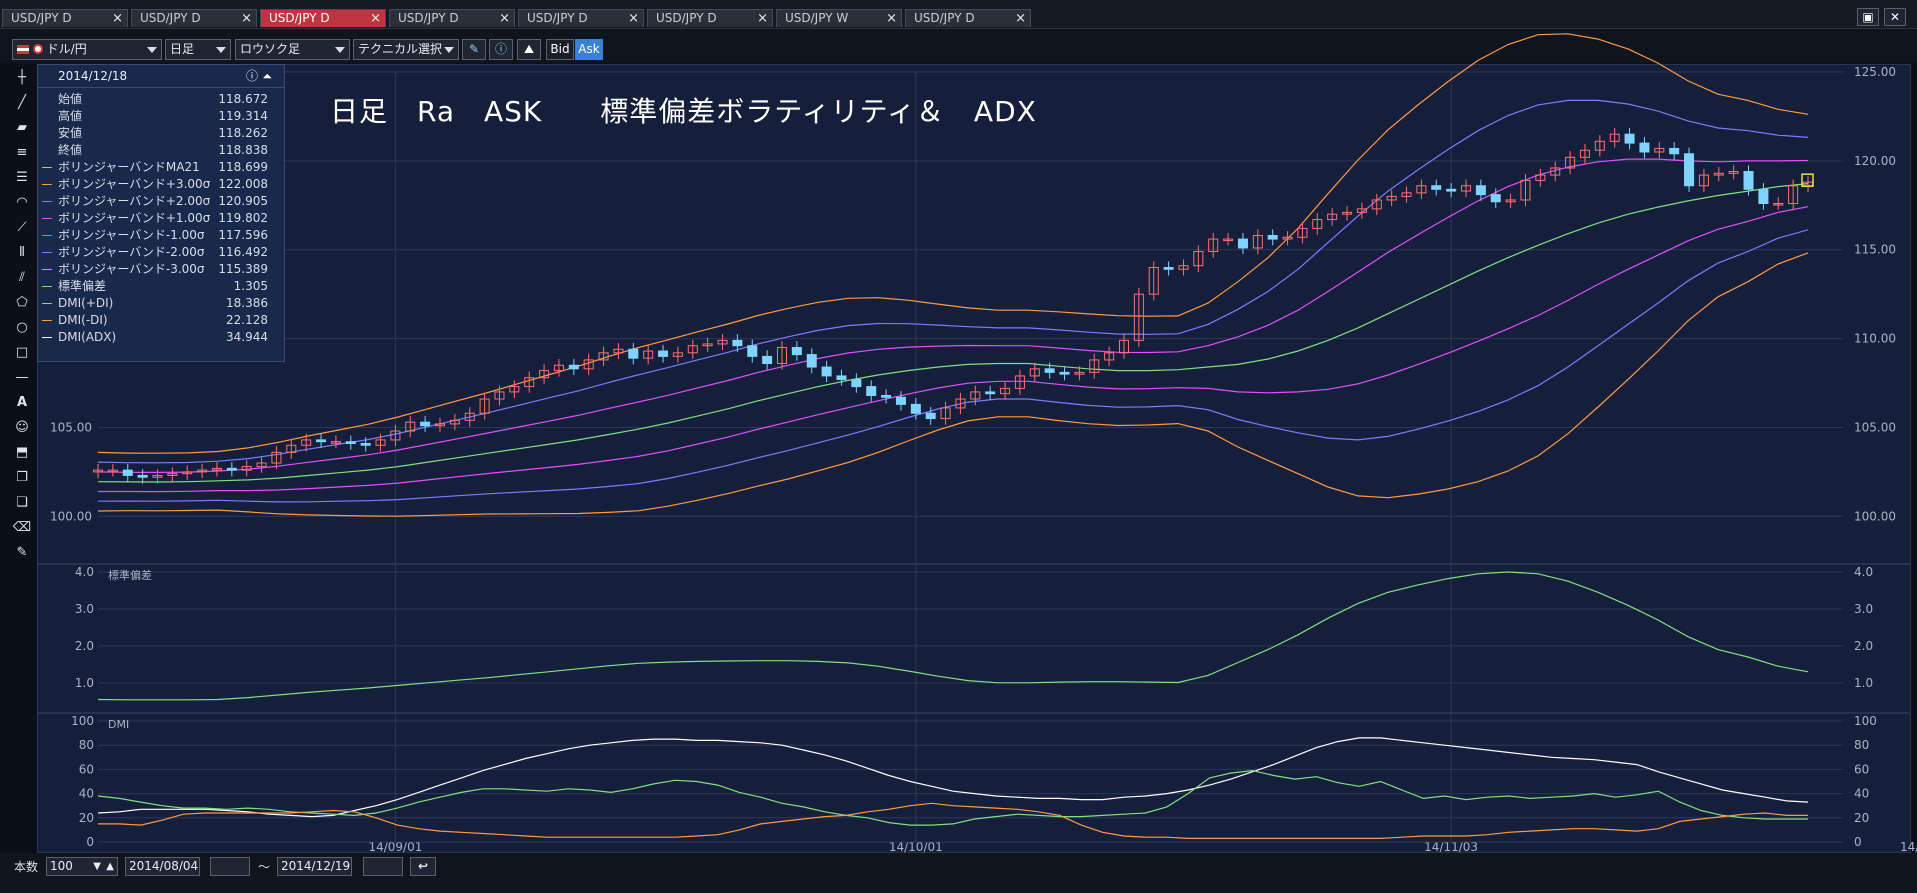  Describe the element at coordinates (158, 116) in the screenshot. I see `data-window-row: 高値 119.314` at that location.